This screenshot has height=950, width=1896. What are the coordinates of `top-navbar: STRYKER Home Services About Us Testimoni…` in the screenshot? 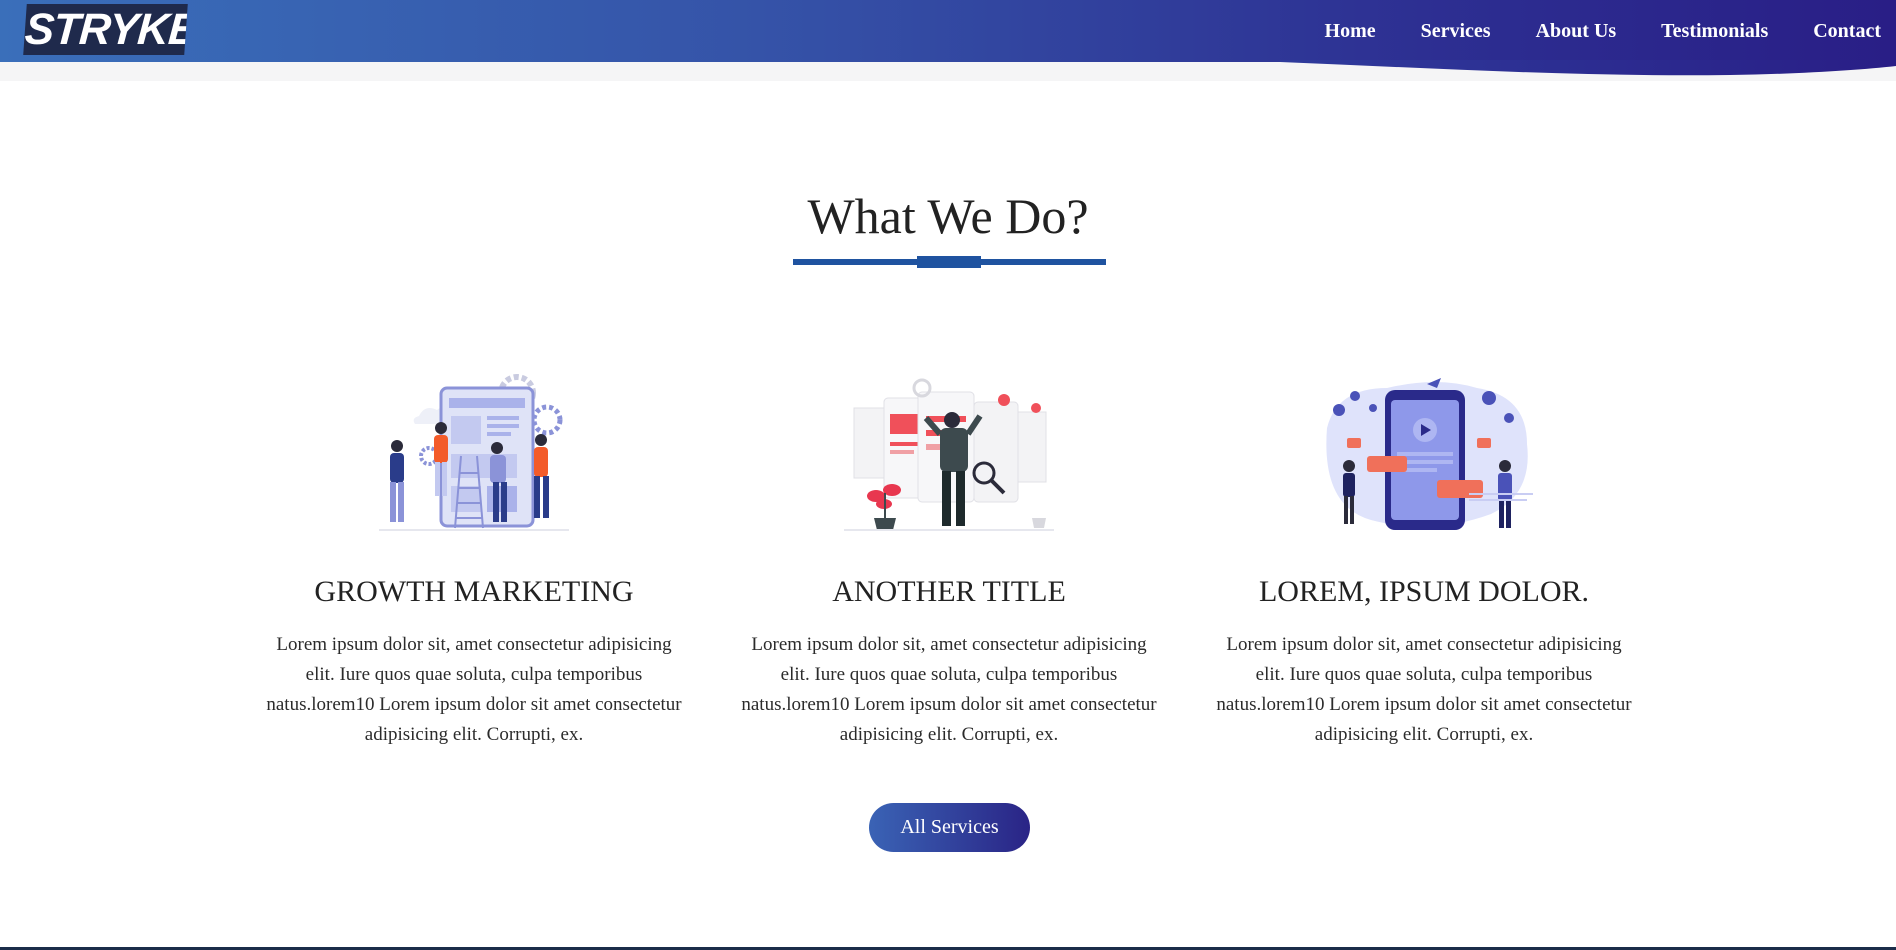 It's located at (948, 31).